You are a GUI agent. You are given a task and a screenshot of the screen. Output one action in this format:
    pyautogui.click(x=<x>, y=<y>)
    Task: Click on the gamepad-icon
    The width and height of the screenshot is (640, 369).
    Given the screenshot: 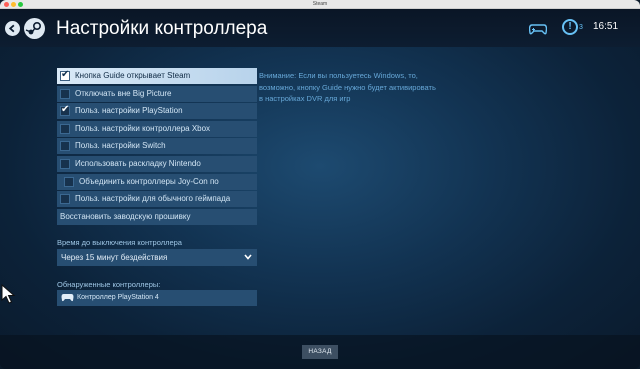 What is the action you would take?
    pyautogui.click(x=67, y=298)
    